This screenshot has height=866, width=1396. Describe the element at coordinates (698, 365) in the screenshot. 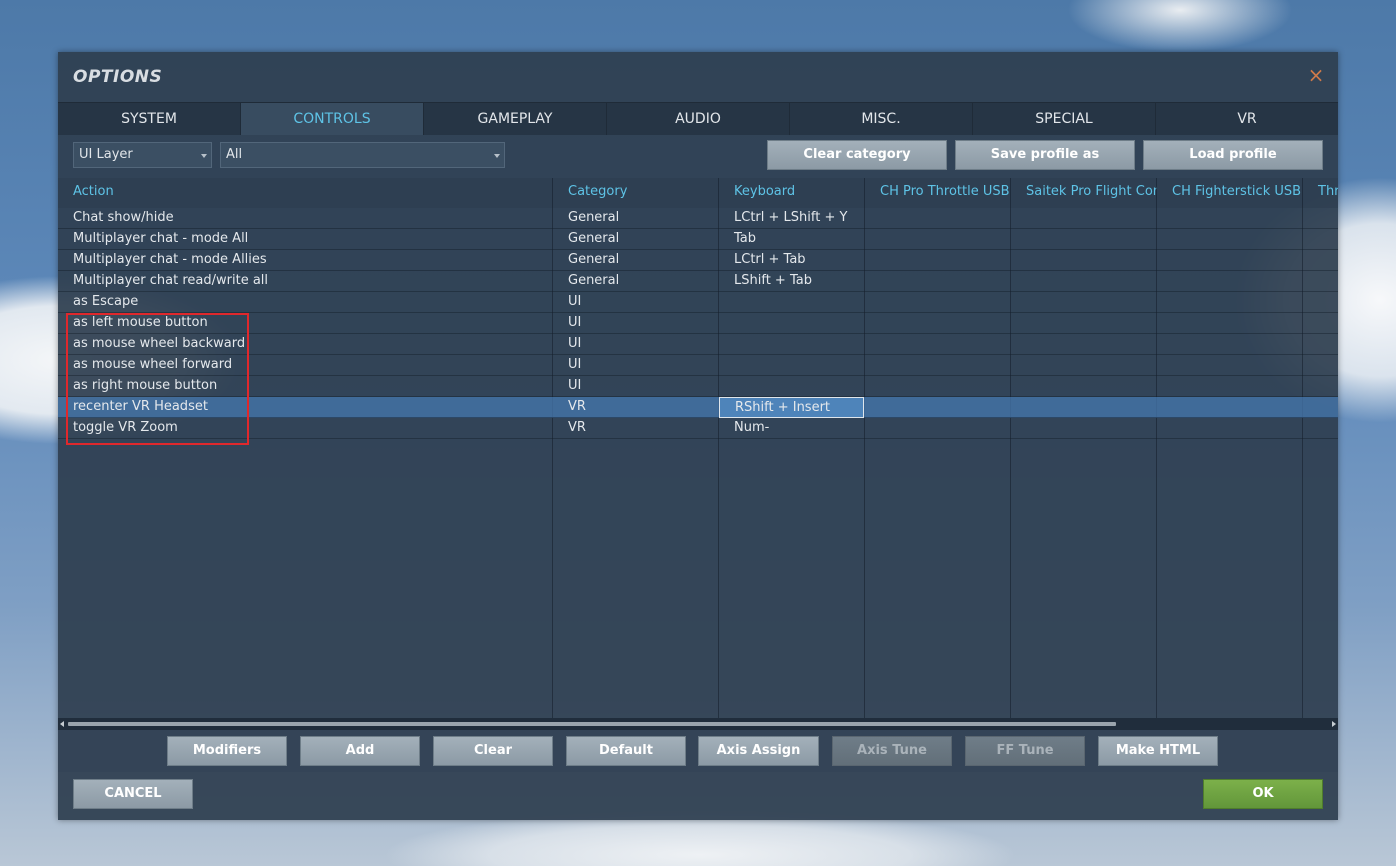

I see `table-row: as mouse wheel forward UI` at that location.